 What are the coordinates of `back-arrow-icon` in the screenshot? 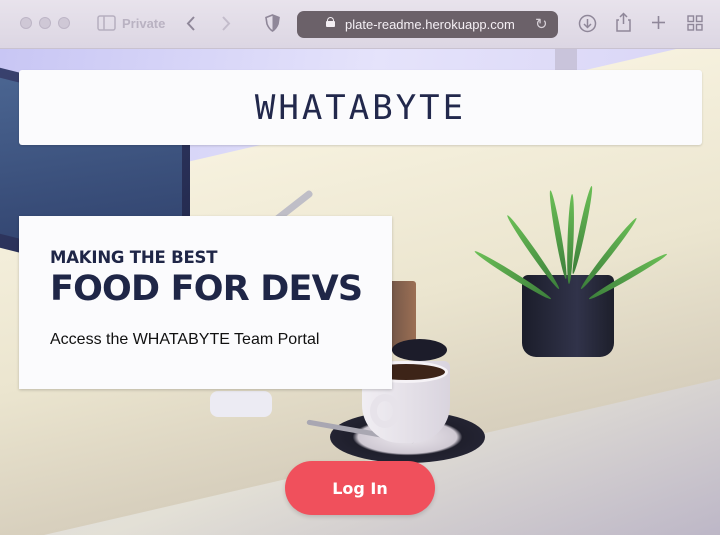 It's located at (191, 23).